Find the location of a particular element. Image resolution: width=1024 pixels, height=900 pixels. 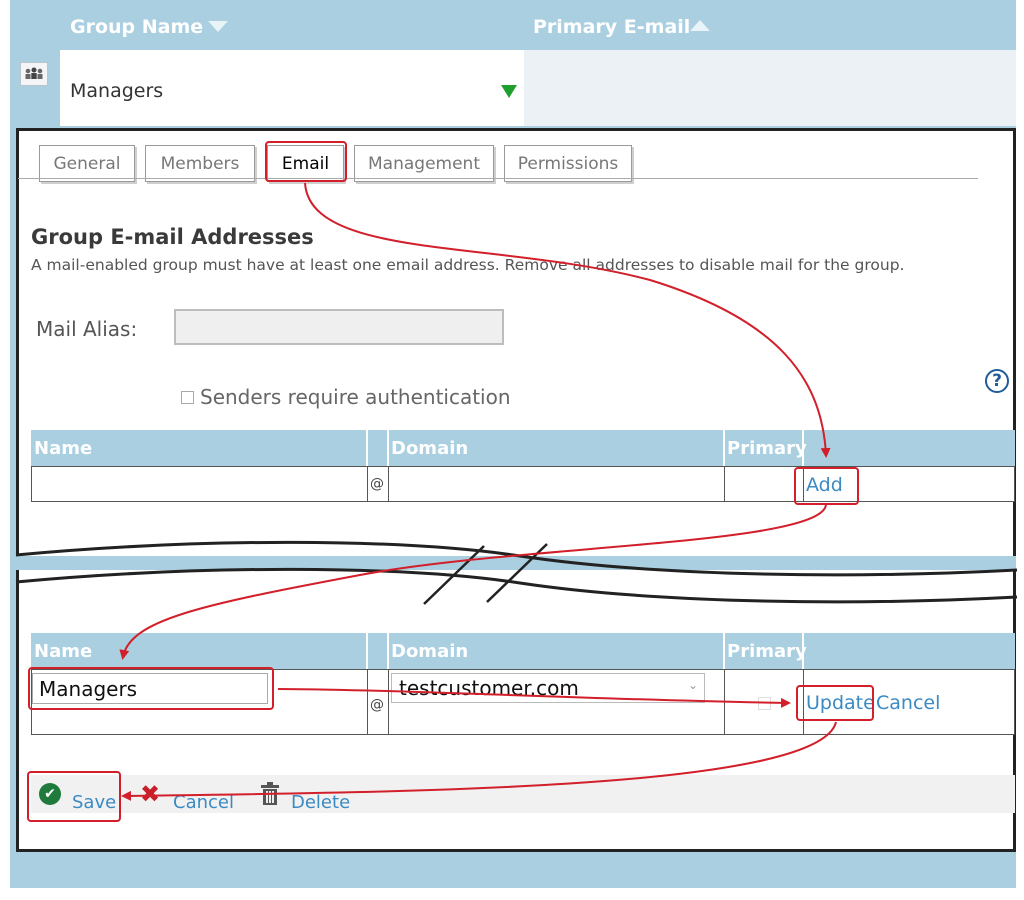

sort-down-icon is located at coordinates (218, 26).